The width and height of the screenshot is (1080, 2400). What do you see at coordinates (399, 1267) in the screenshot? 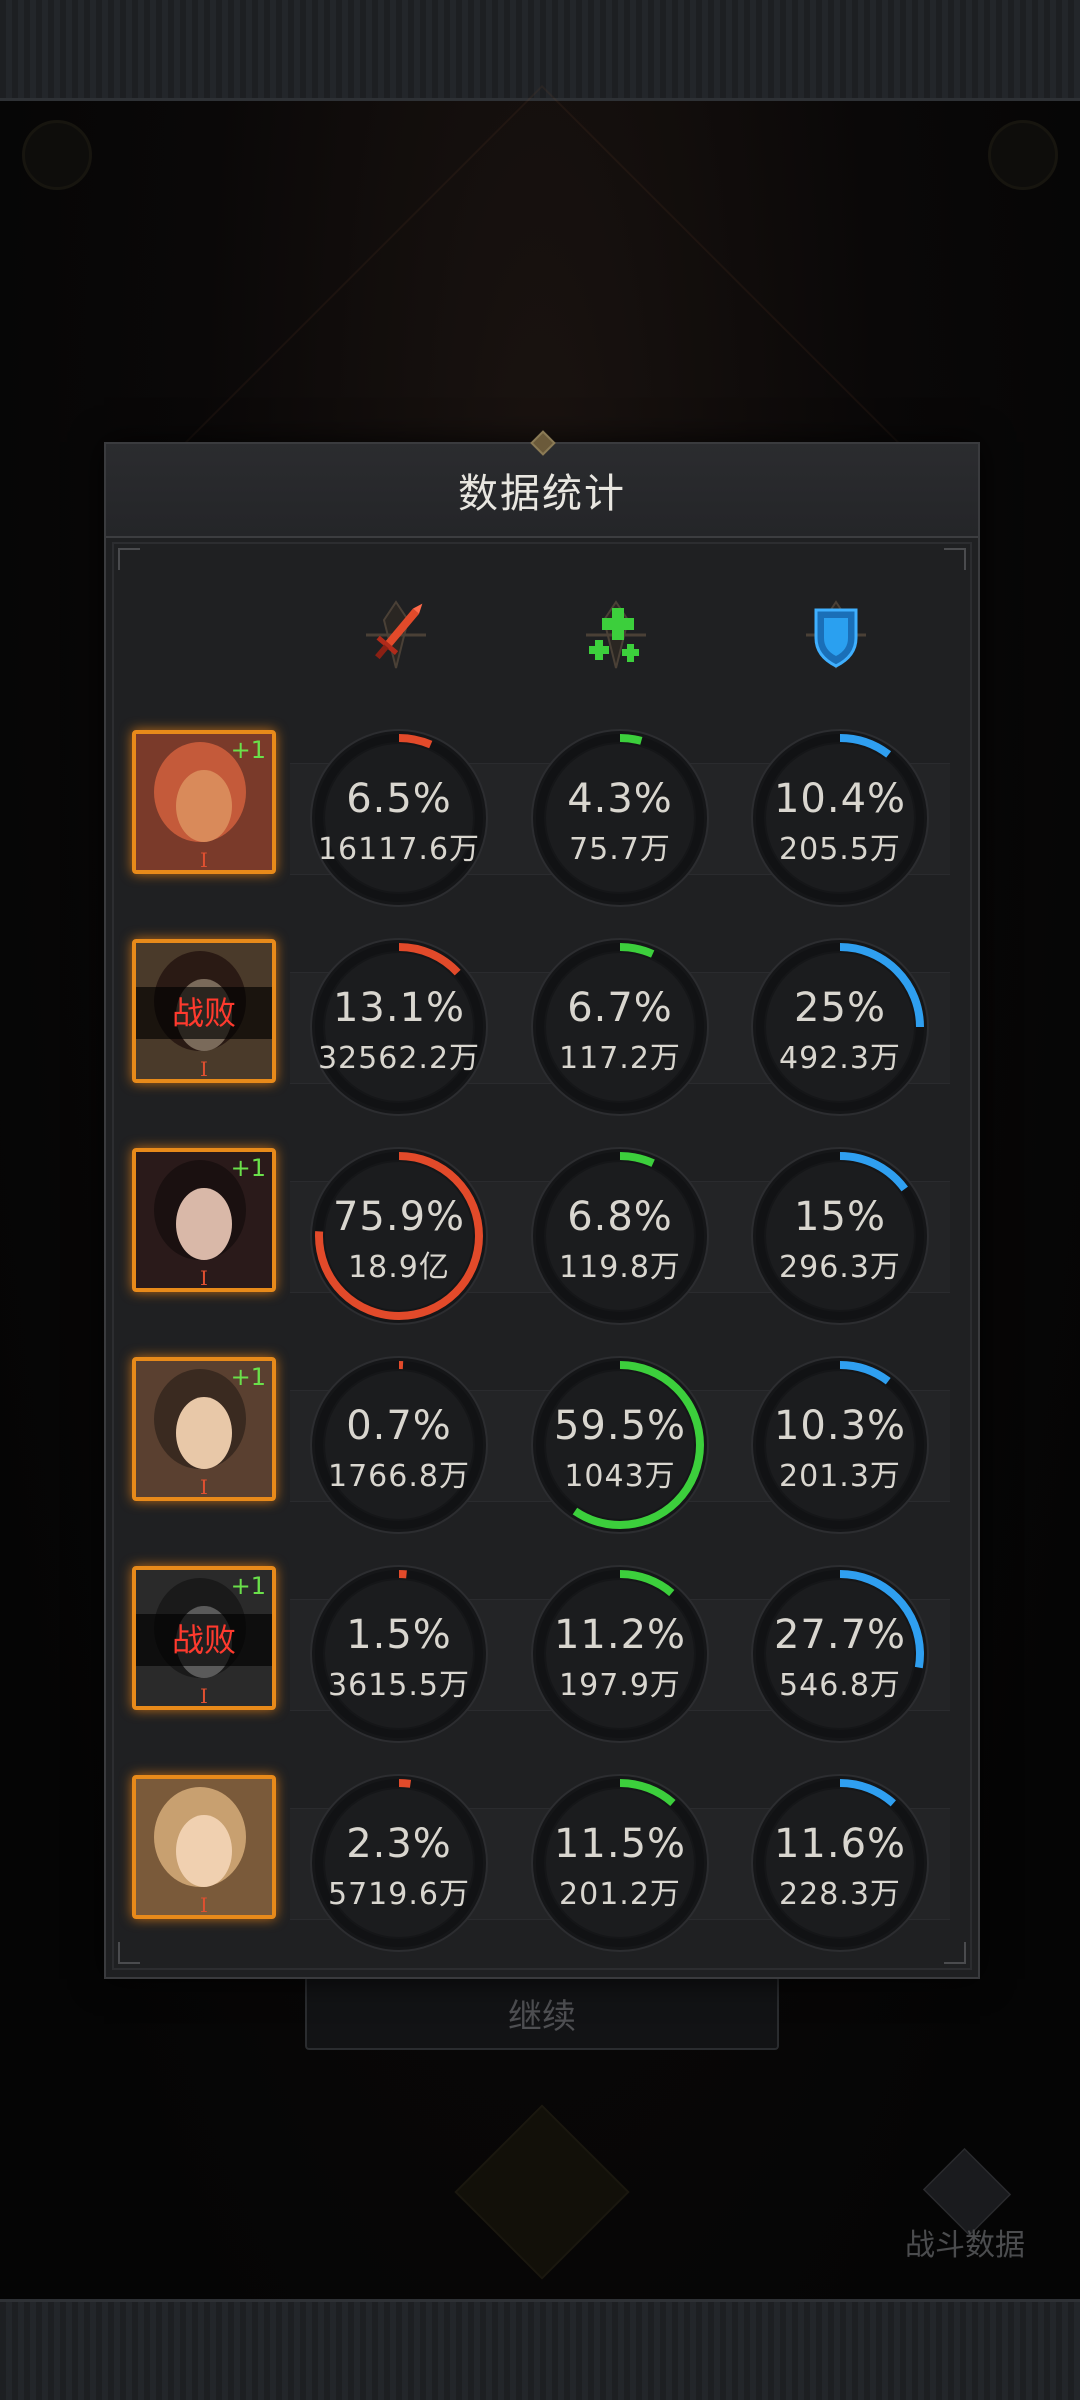
I see `damage-amount: 18.9亿` at bounding box center [399, 1267].